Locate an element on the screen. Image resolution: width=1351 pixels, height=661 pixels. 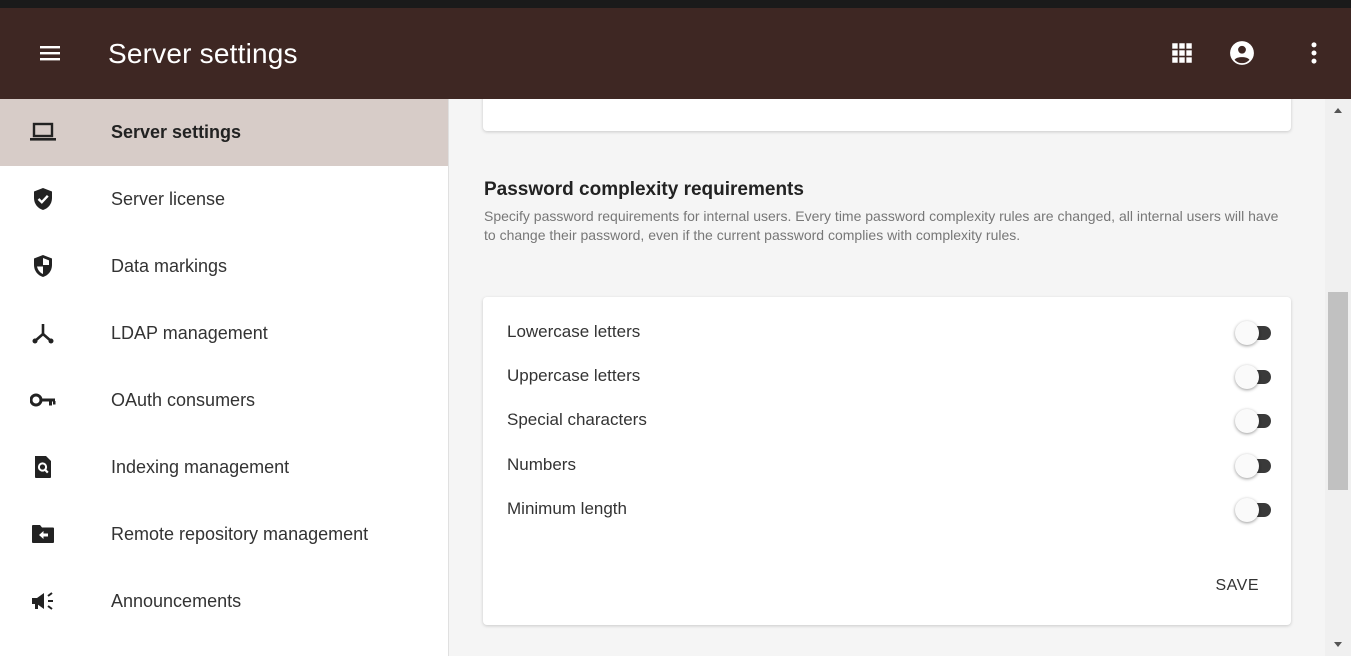
numbers-toggle is located at coordinates (1253, 466).